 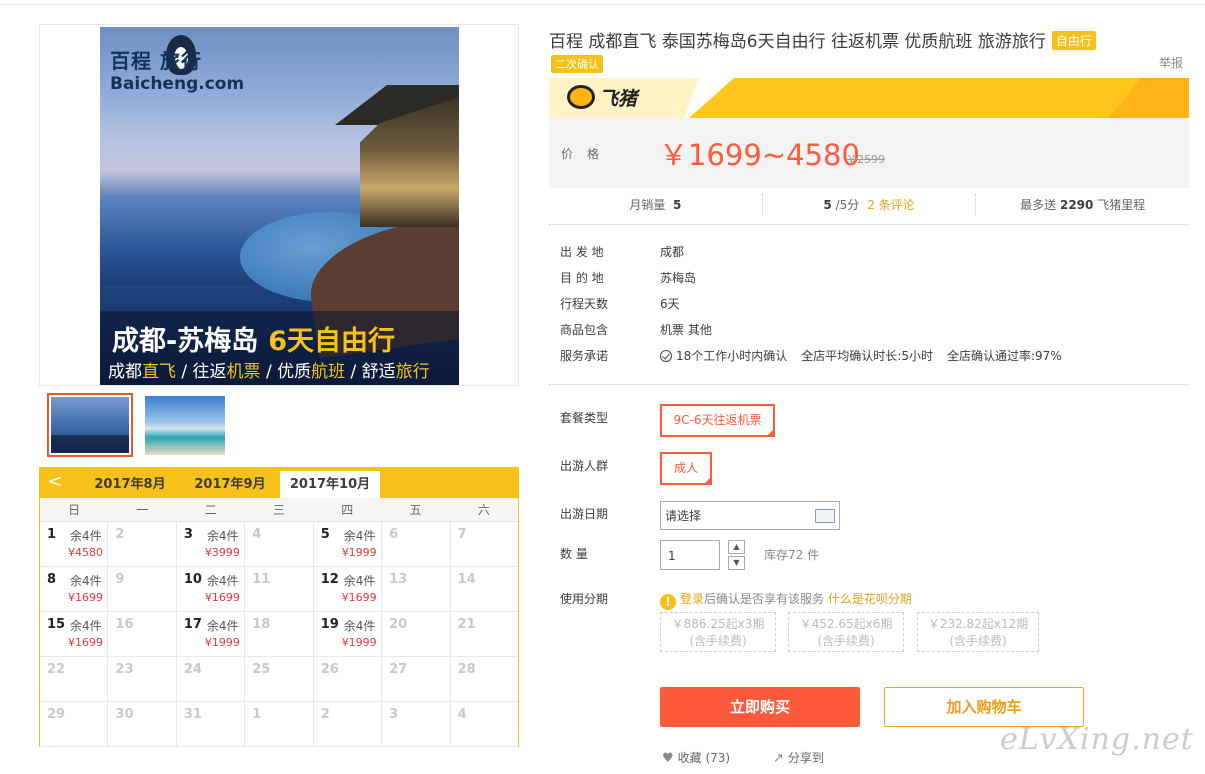 I want to click on calendar-day-price: ¥4580, so click(x=85, y=552).